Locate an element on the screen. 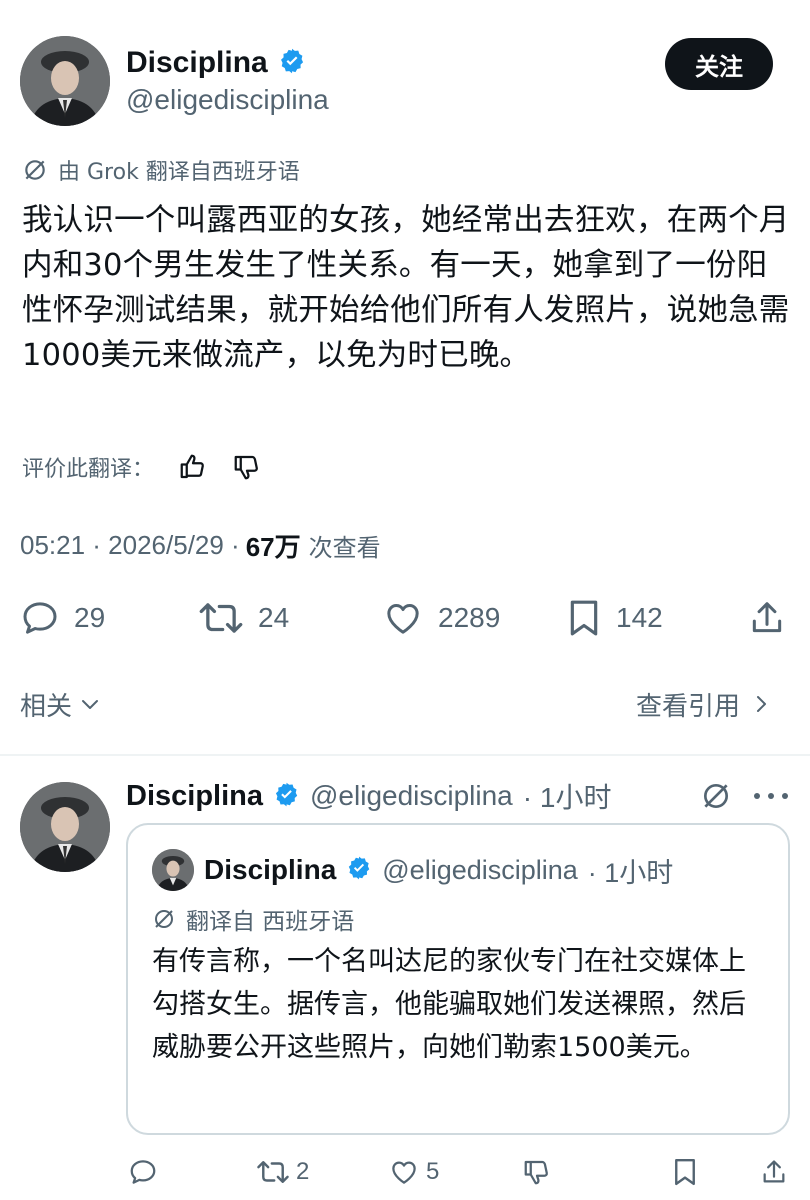  author-handle: @eligedisciplina is located at coordinates (227, 100).